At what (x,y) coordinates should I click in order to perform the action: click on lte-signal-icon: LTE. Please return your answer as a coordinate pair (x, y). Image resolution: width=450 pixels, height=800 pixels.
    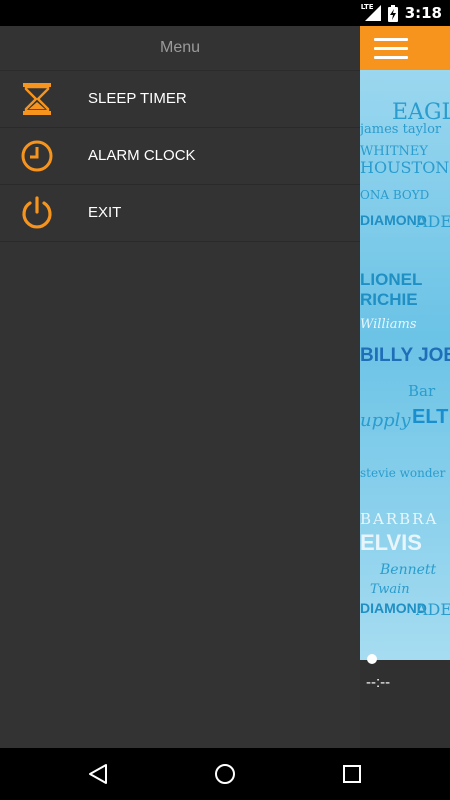
    Looking at the image, I should click on (370, 12).